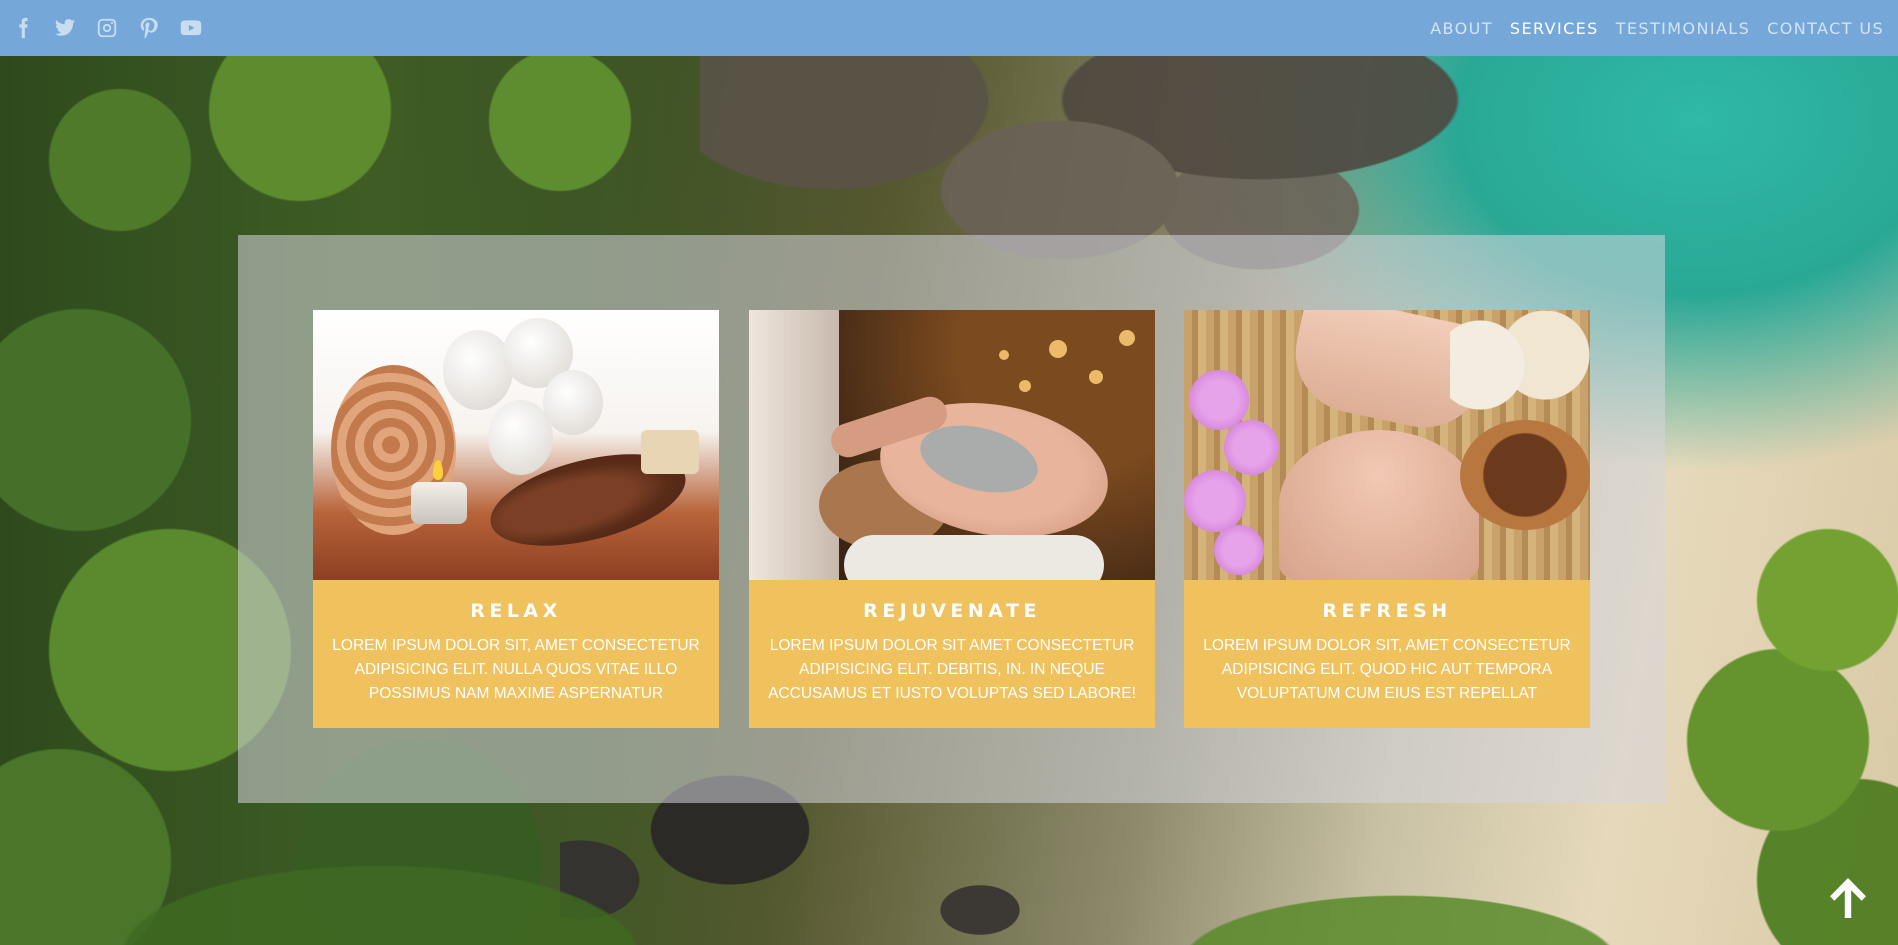 The image size is (1898, 945). I want to click on foreground-plants, so click(949, 875).